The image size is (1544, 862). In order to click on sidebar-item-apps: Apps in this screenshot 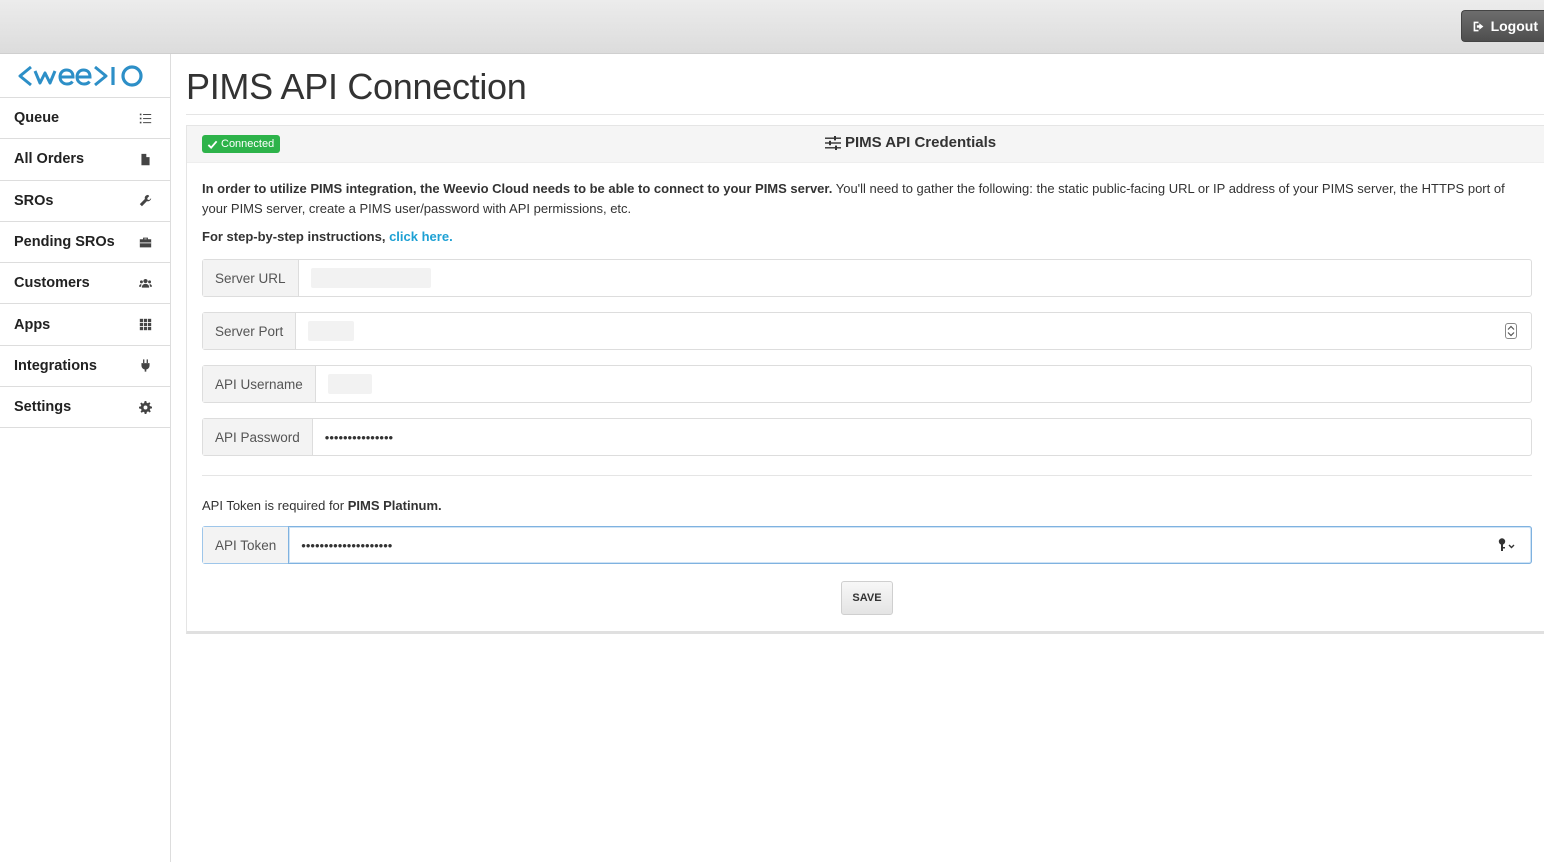, I will do `click(85, 325)`.